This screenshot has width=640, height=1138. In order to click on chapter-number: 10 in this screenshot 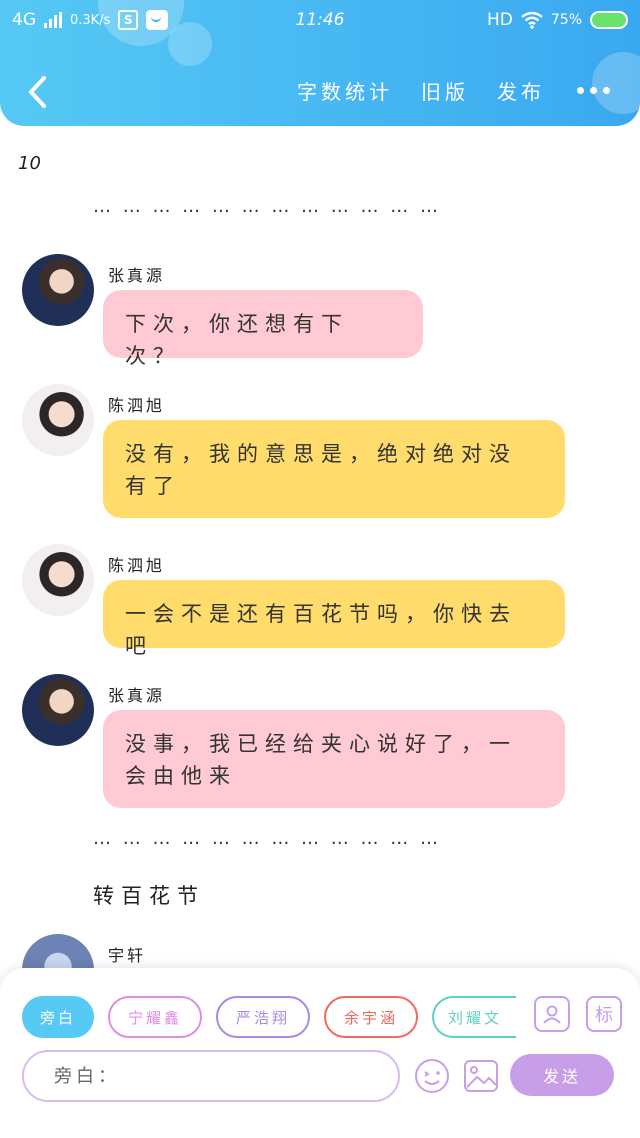, I will do `click(29, 163)`.